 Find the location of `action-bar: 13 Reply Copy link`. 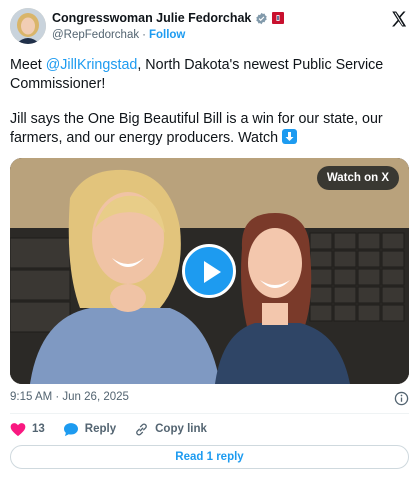

action-bar: 13 Reply Copy link is located at coordinates (117, 429).